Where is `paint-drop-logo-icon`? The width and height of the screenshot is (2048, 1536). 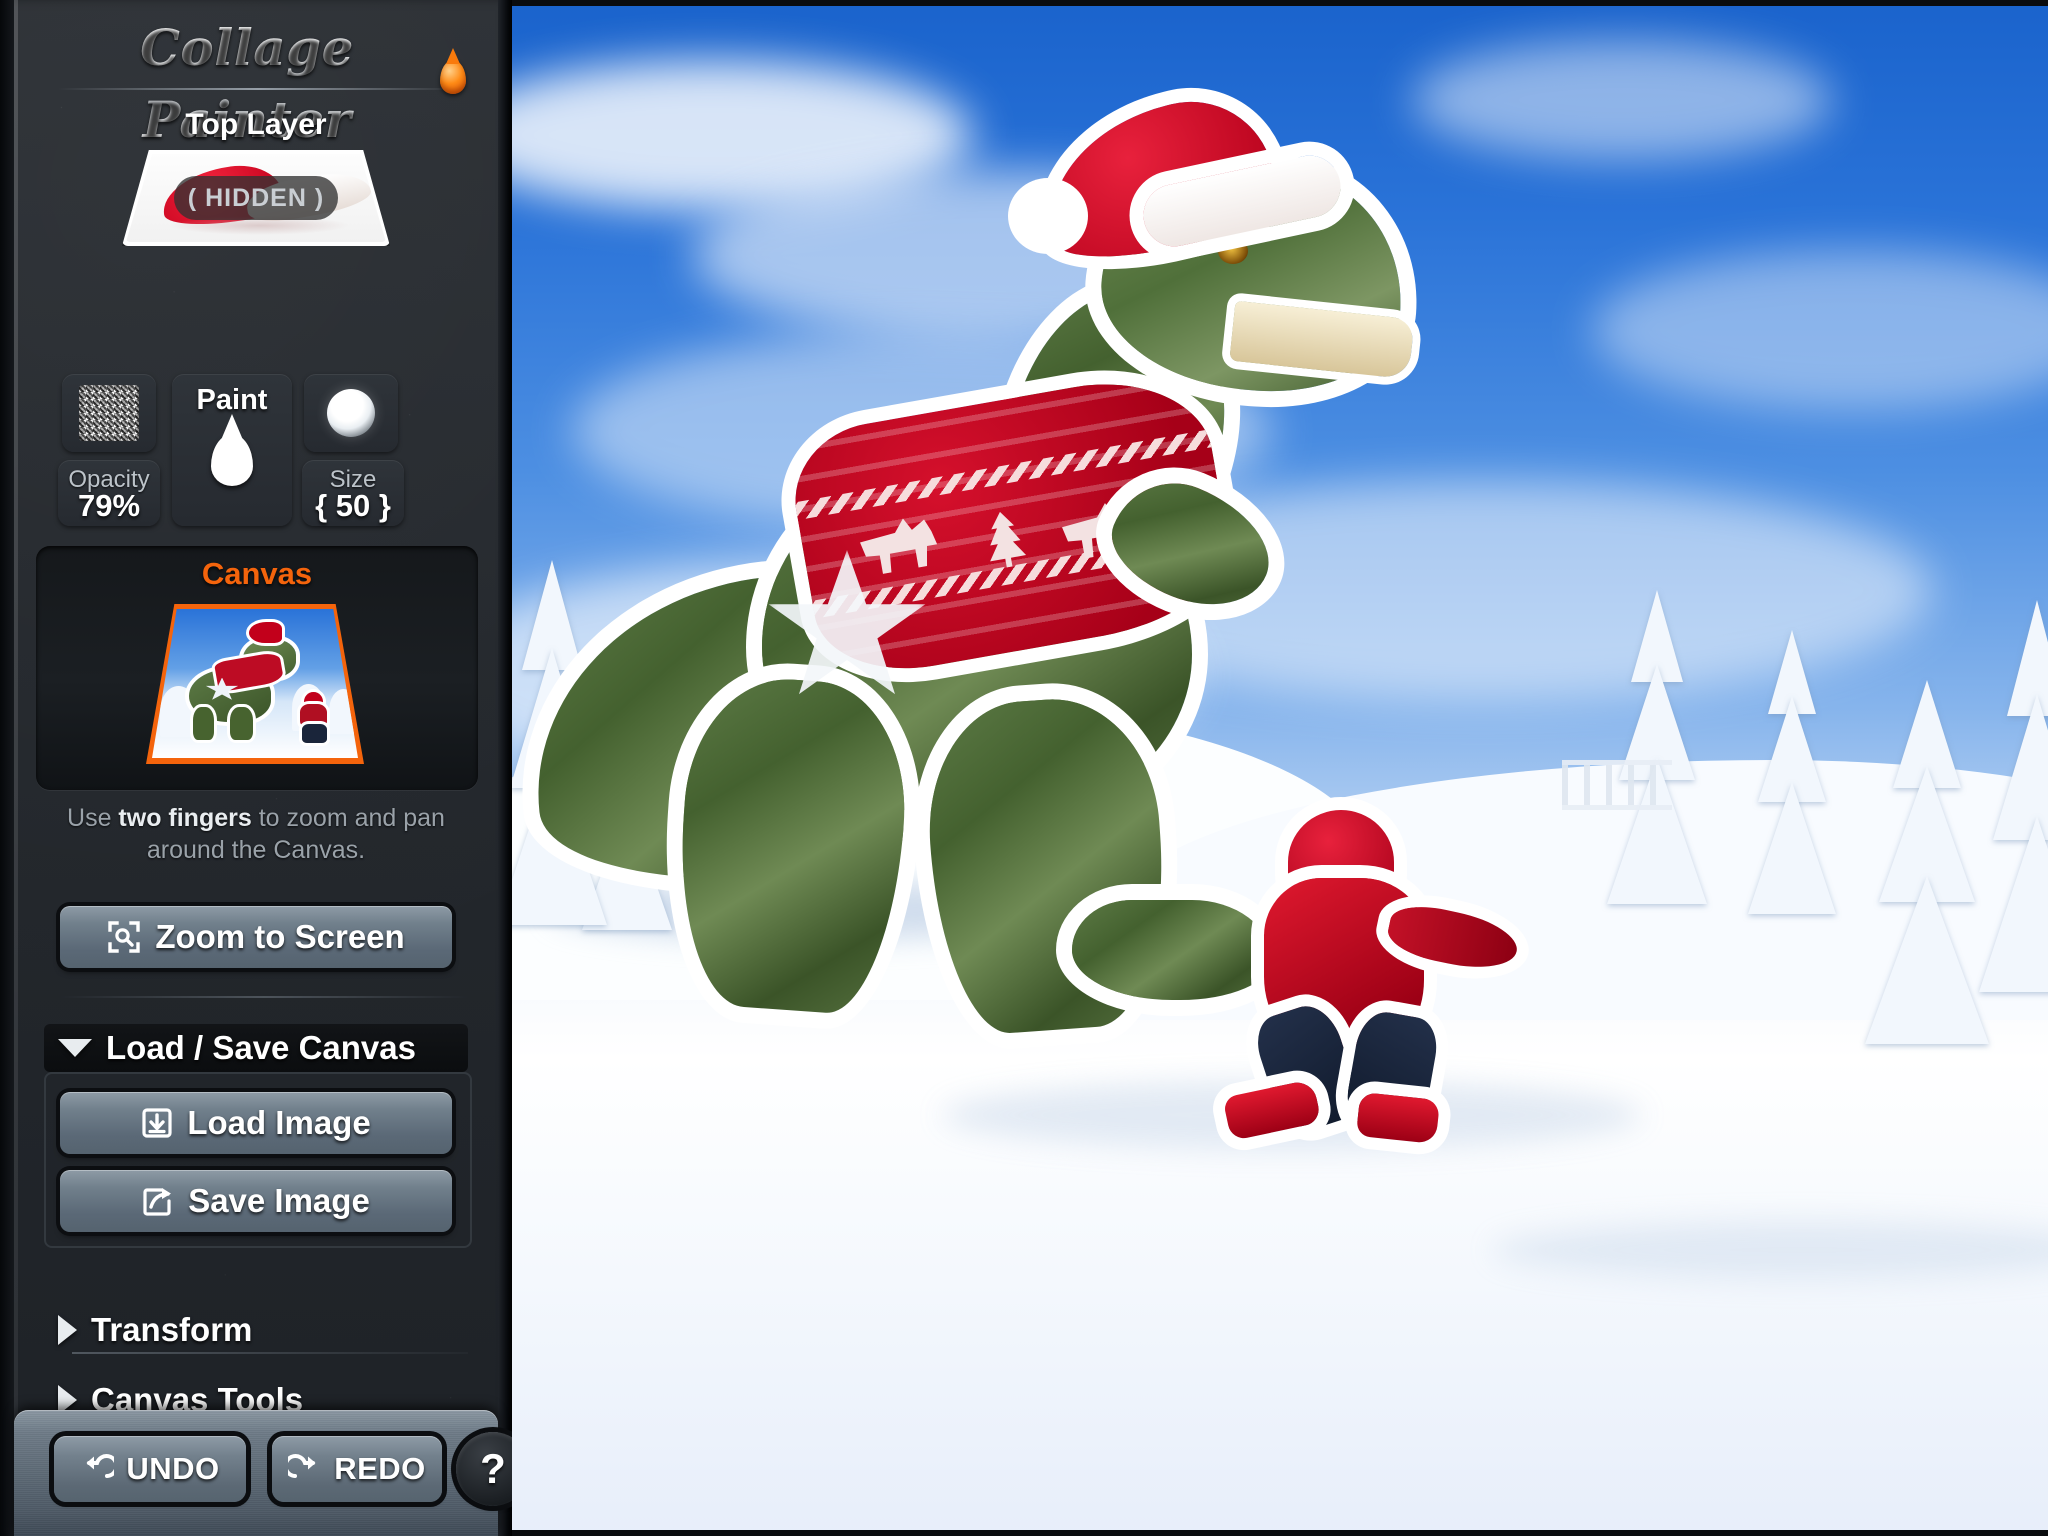
paint-drop-logo-icon is located at coordinates (453, 77).